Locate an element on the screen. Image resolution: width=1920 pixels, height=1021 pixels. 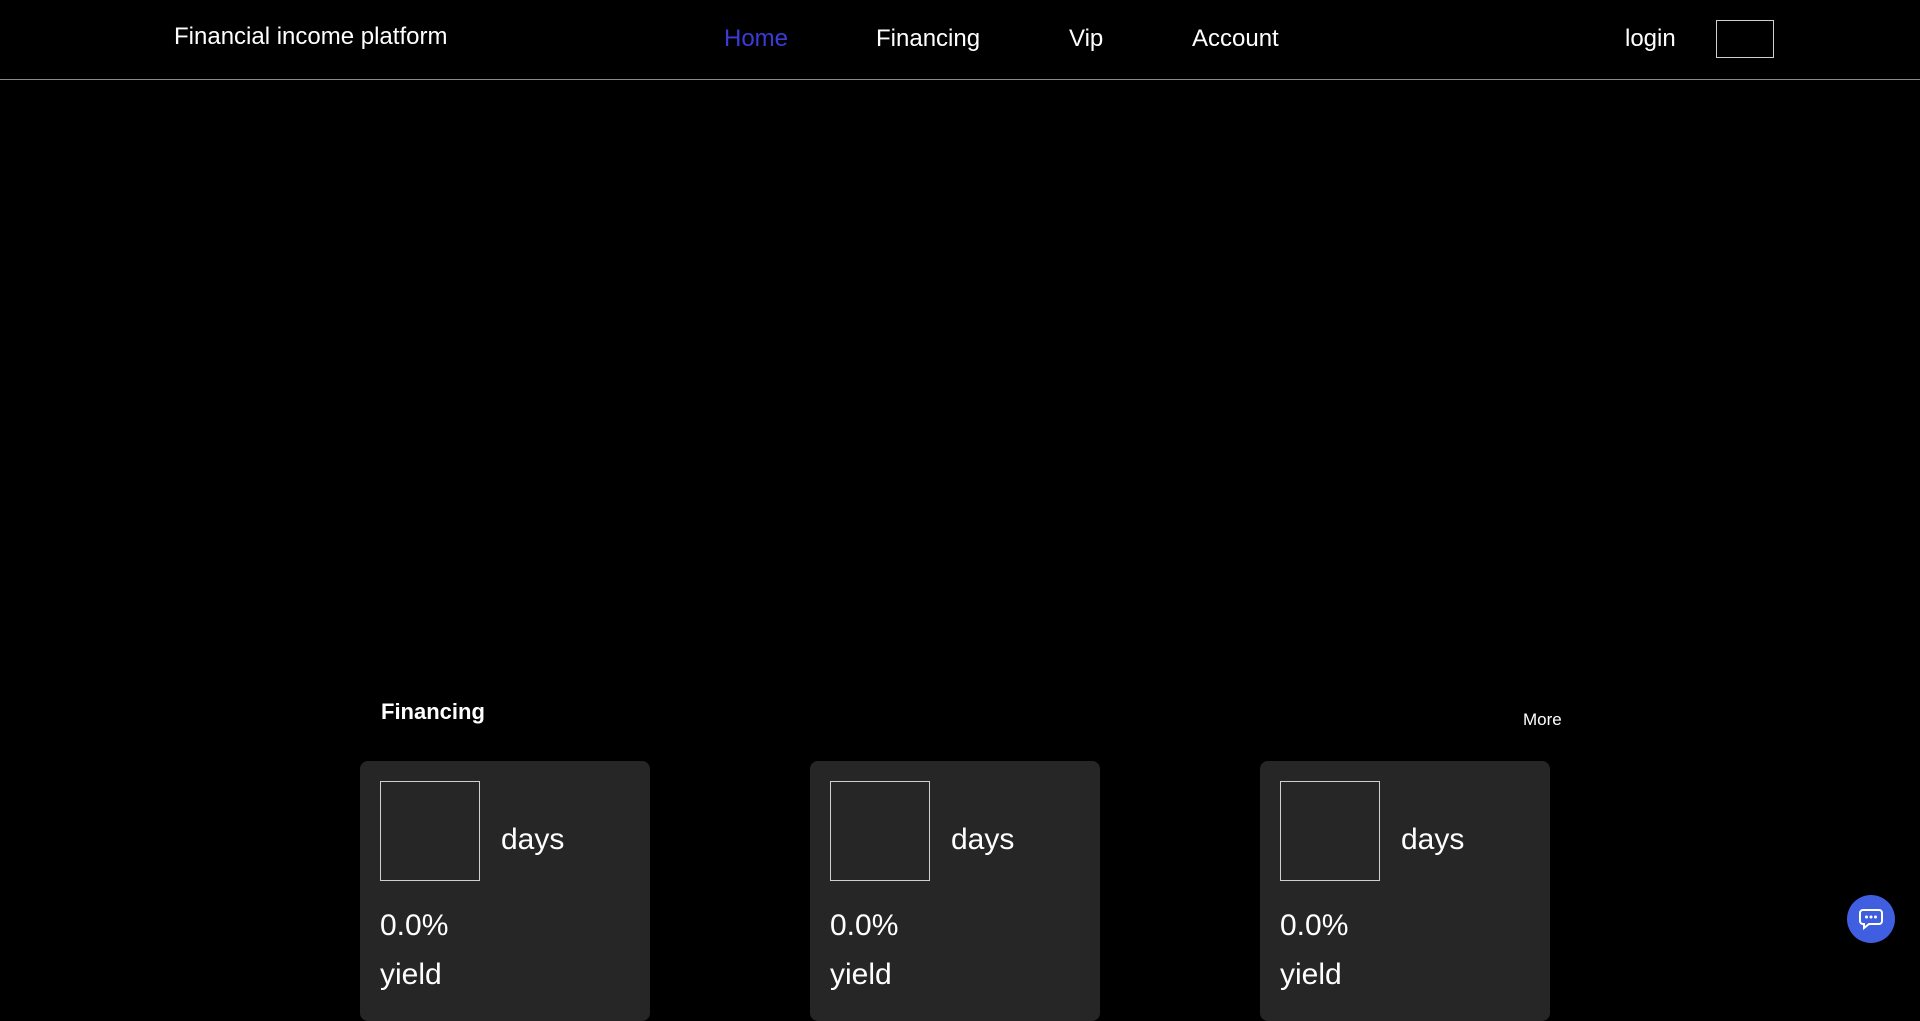
login-link: login is located at coordinates (1650, 39).